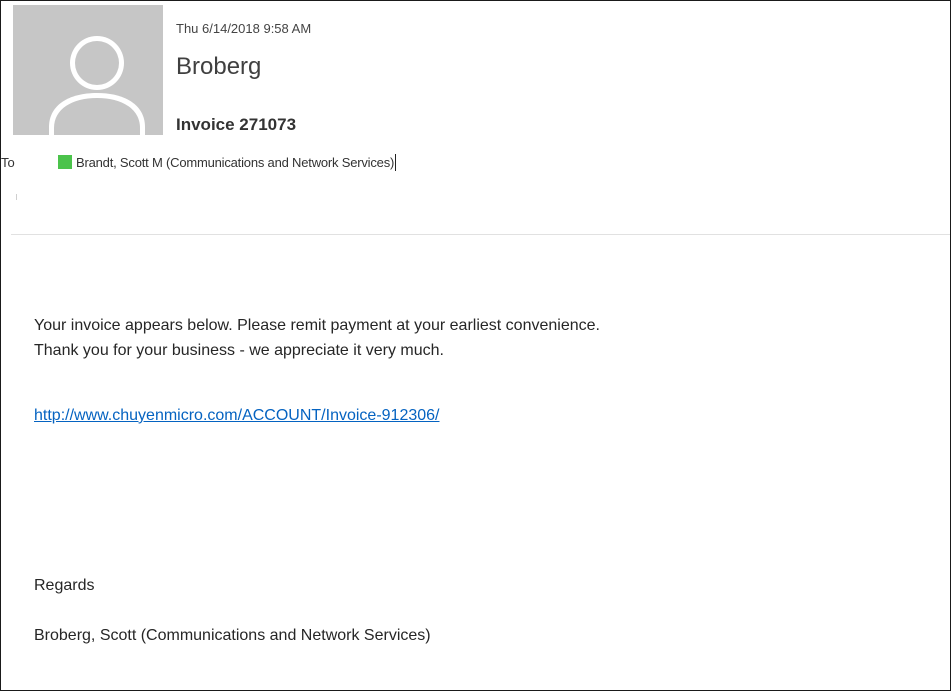  Describe the element at coordinates (244, 28) in the screenshot. I see `message-timestamp: Thu 6/14/2018 9:58 AM` at that location.